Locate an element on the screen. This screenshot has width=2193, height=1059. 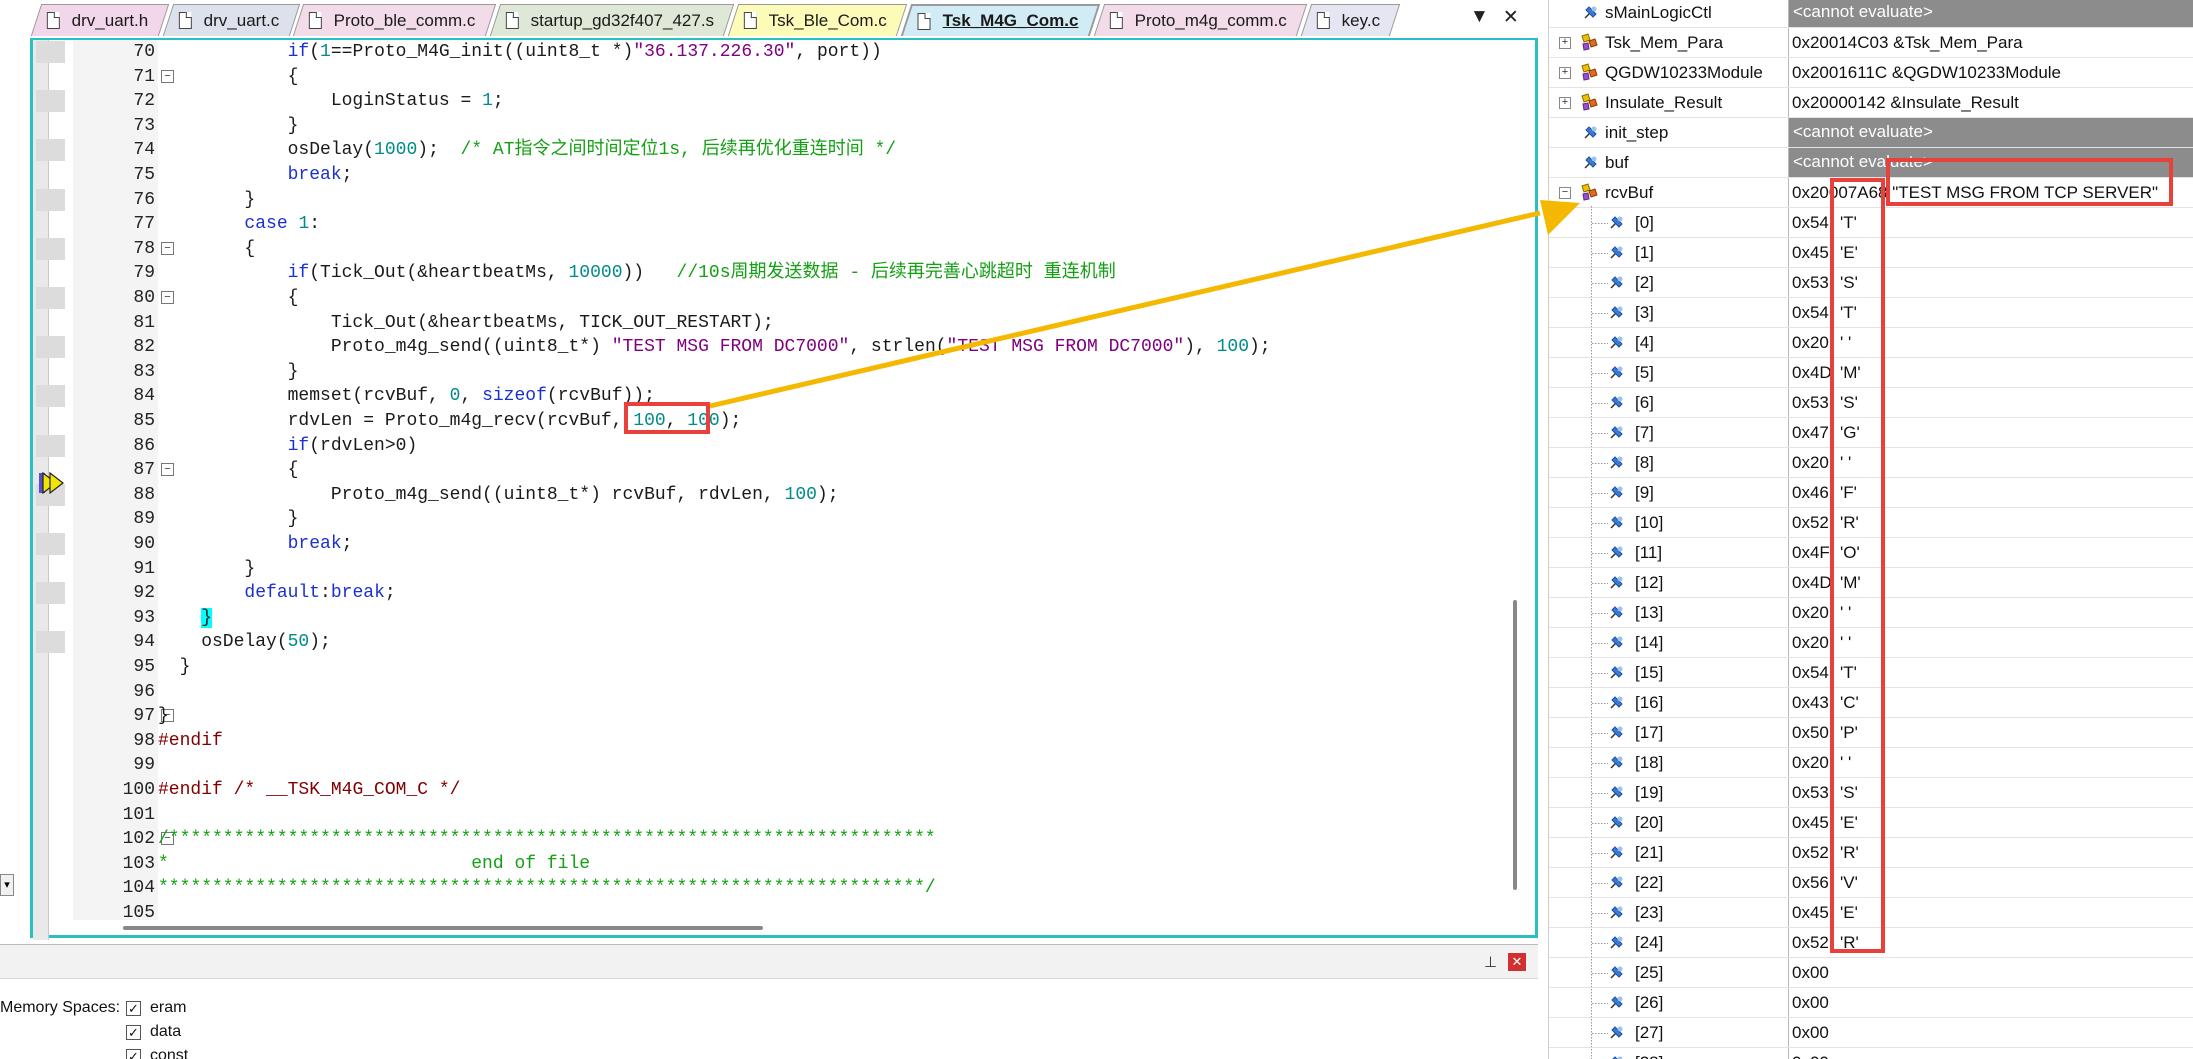
watch-name: init_step is located at coordinates (1637, 132).